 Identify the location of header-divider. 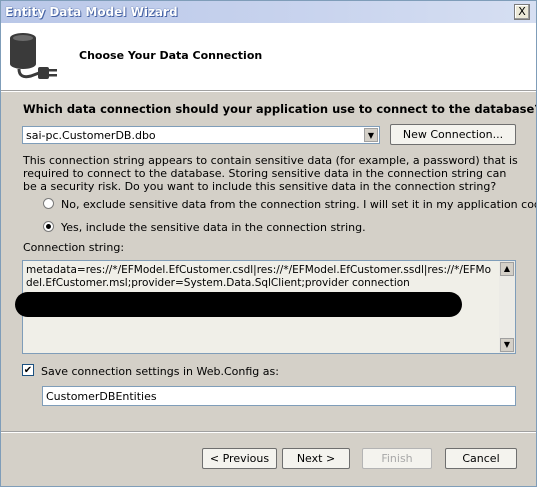
(268, 91).